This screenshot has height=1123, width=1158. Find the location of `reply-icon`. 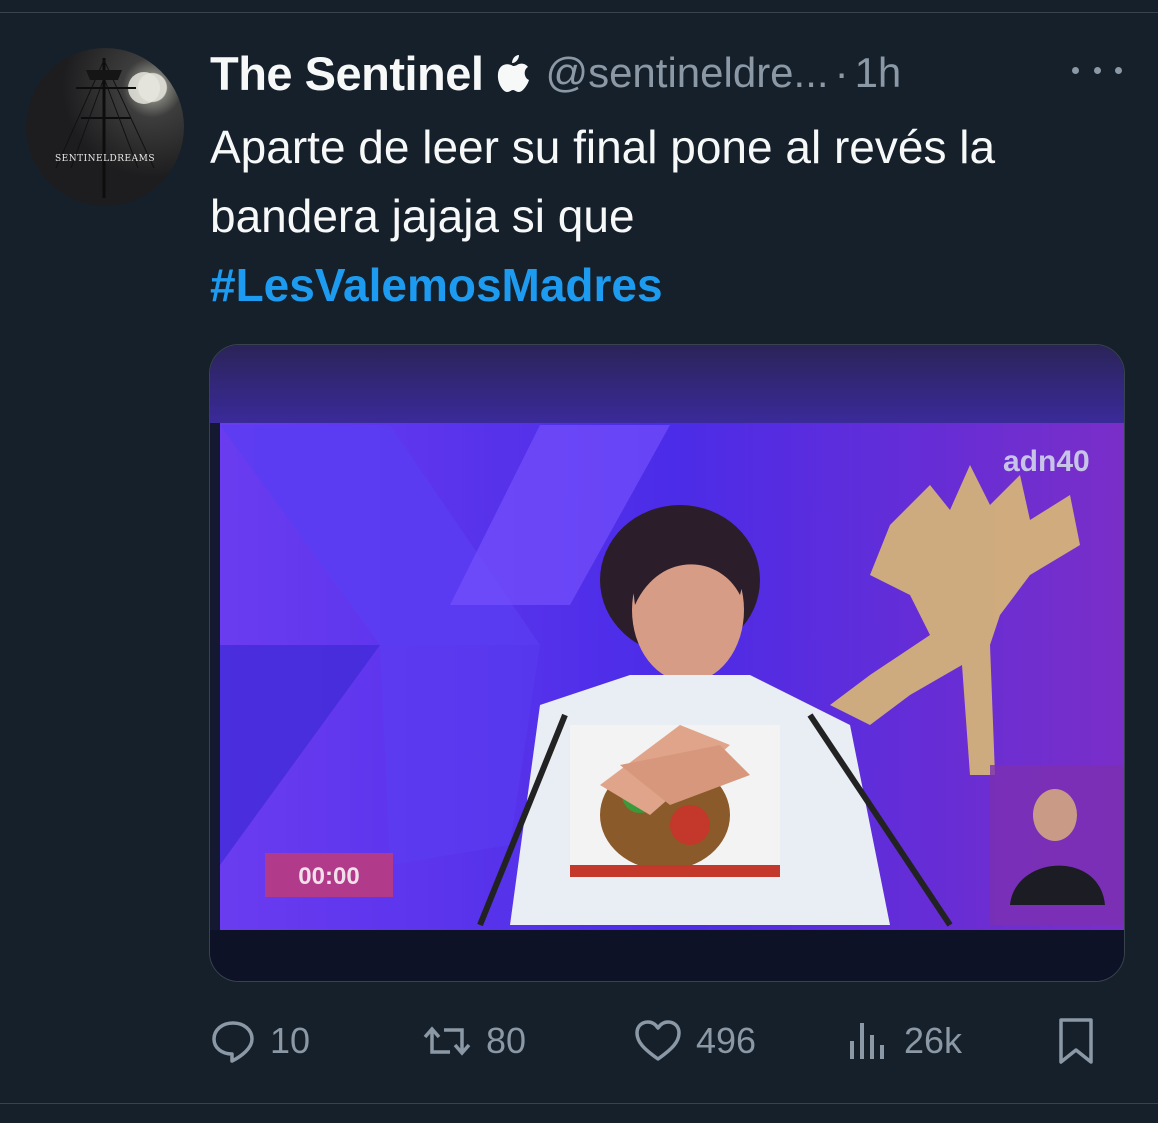

reply-icon is located at coordinates (233, 1042).